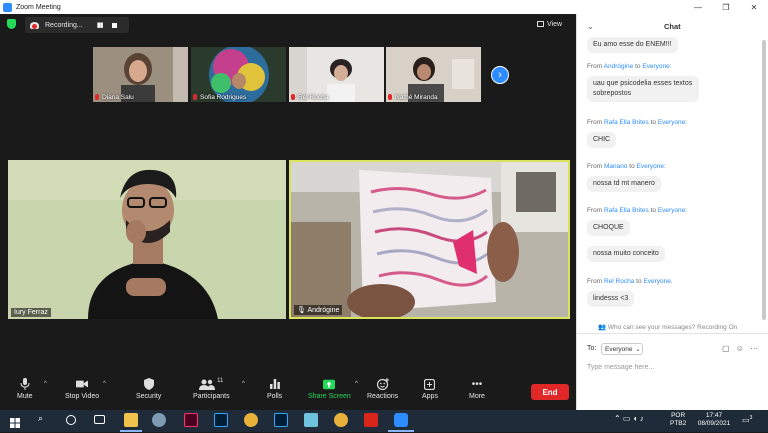  Describe the element at coordinates (15, 421) in the screenshot. I see `windows-start-icon` at that location.